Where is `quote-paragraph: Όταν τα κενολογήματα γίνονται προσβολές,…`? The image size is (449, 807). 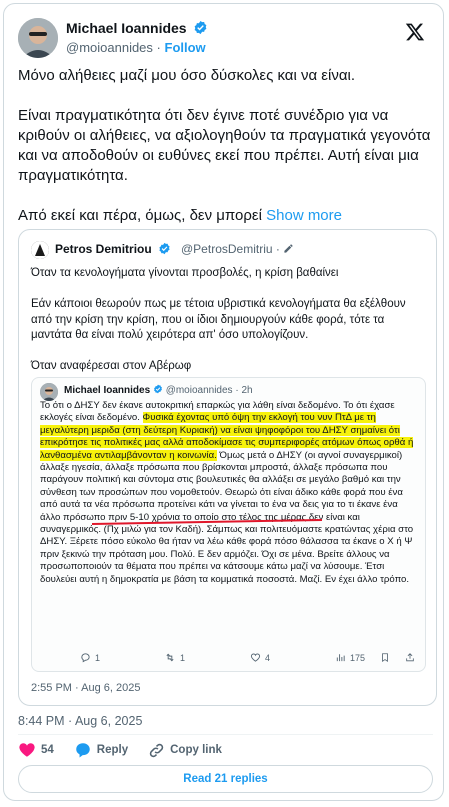 quote-paragraph: Όταν τα κενολογήματα γίνονται προσβολές,… is located at coordinates (185, 273).